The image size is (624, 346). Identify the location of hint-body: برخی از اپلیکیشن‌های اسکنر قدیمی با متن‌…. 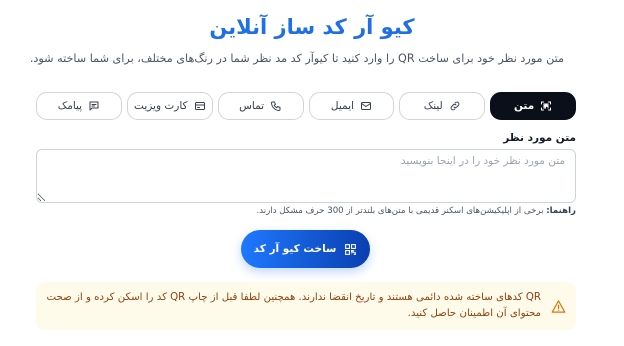
(400, 211).